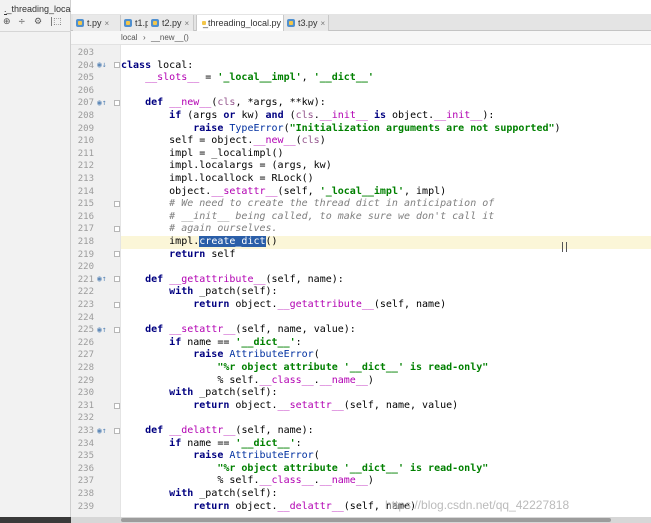  Describe the element at coordinates (35, 31) in the screenshot. I see `divider` at that location.